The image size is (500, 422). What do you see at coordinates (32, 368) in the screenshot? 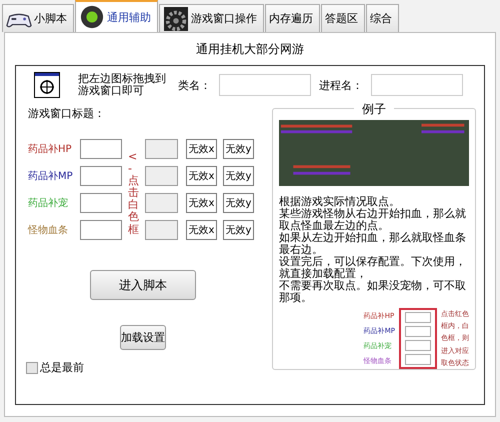
I see `checkbox` at bounding box center [32, 368].